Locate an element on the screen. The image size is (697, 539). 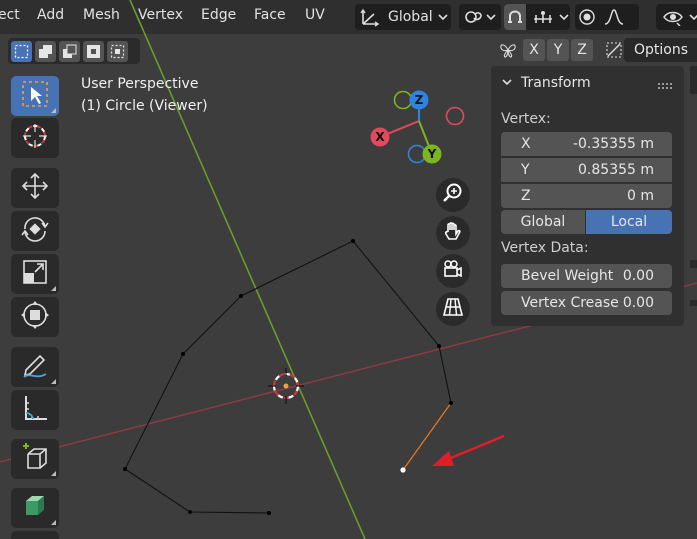
measure-ruler-icon is located at coordinates (35, 410).